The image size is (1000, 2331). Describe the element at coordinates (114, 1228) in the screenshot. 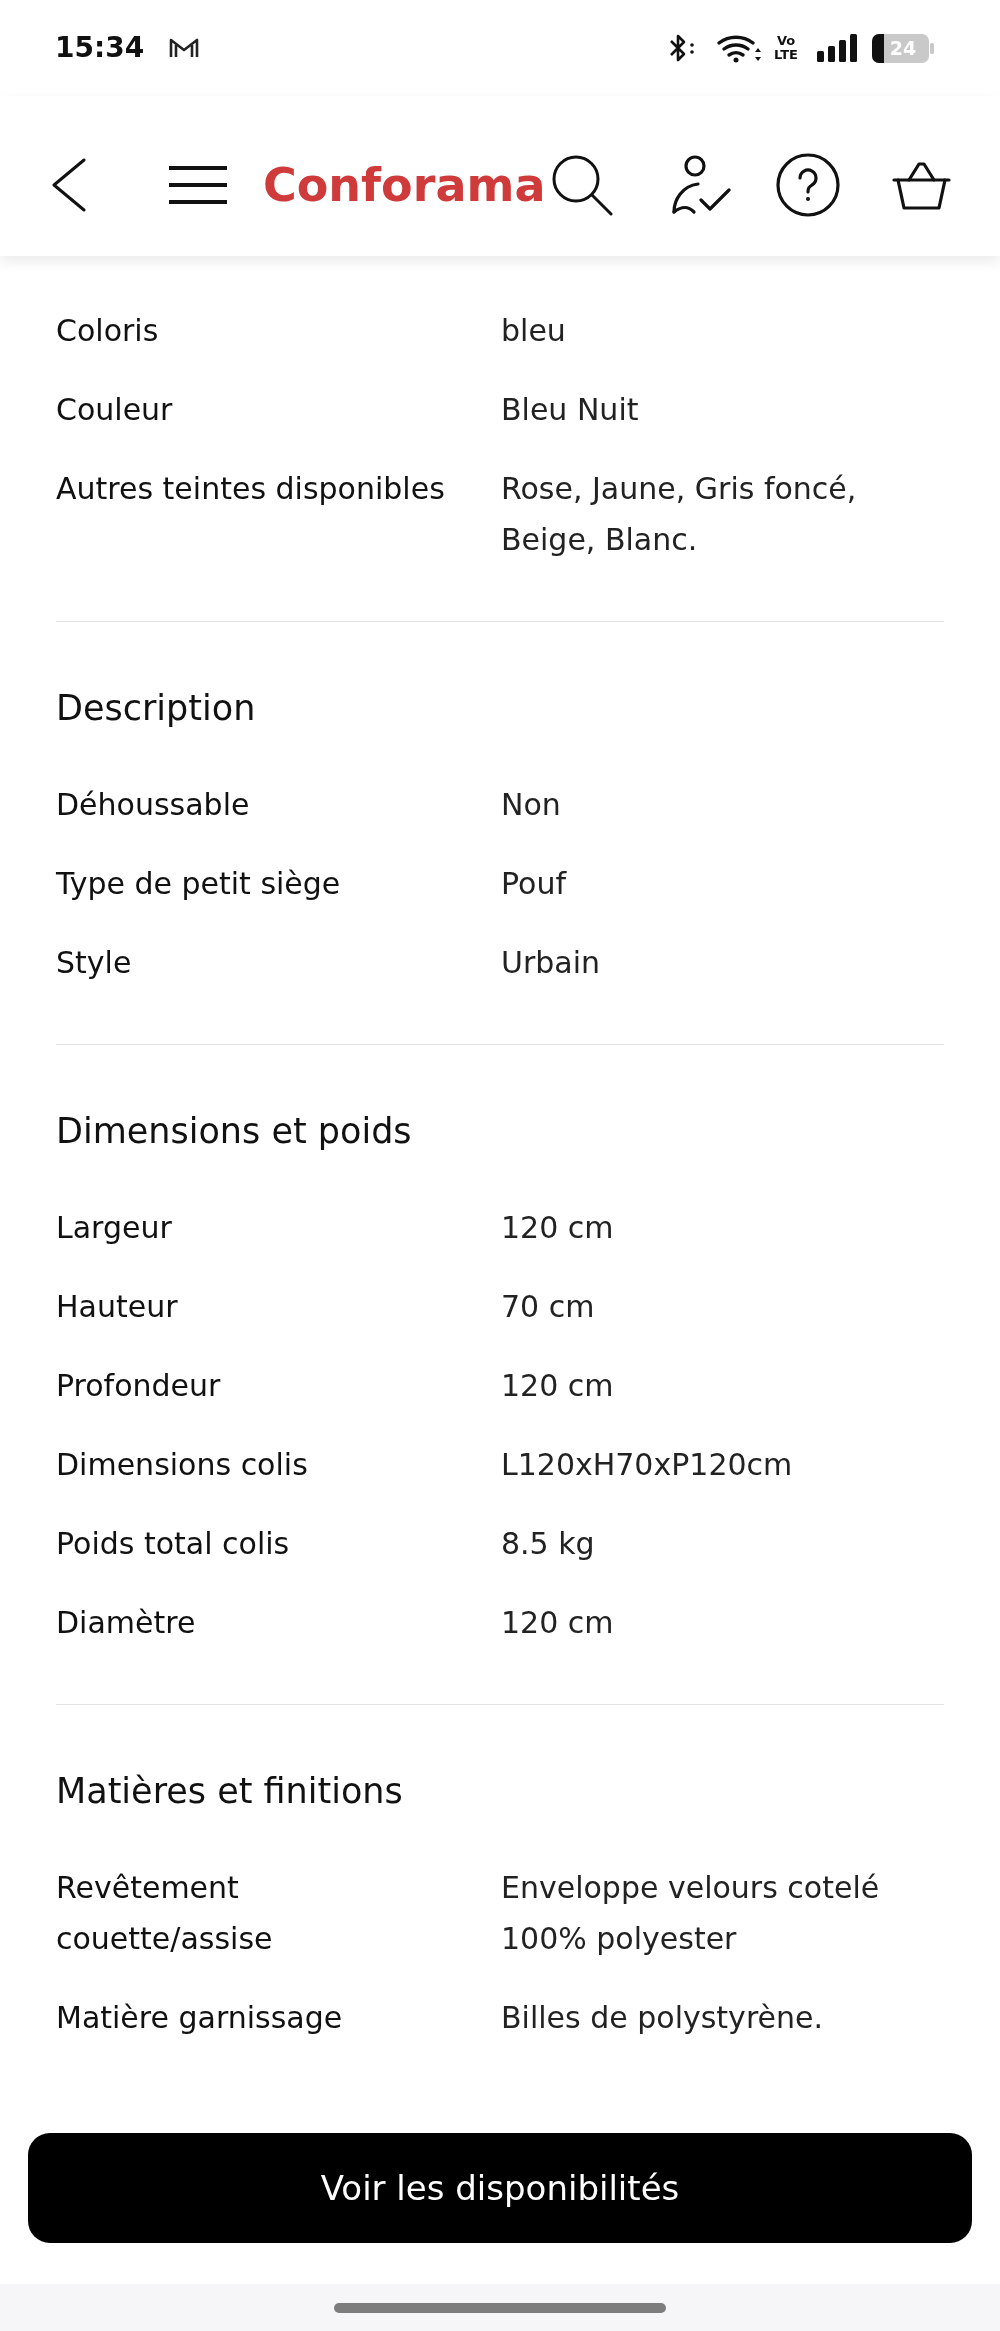

I see `spec-label: Largeur` at that location.